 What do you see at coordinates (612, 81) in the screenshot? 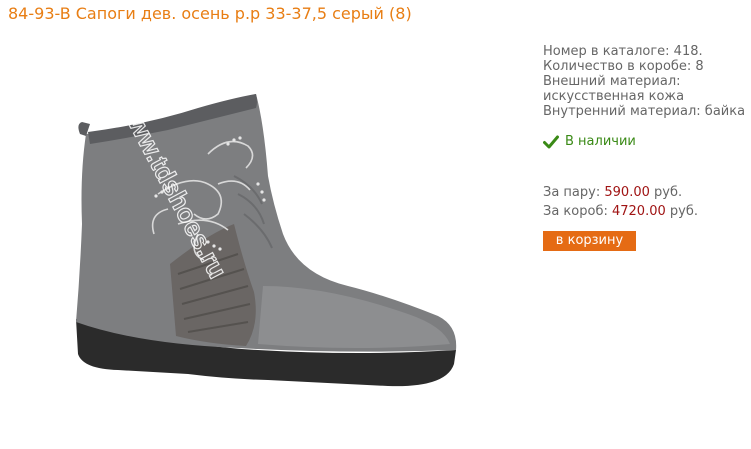
I see `outer-material-label: Внешний материал:` at bounding box center [612, 81].